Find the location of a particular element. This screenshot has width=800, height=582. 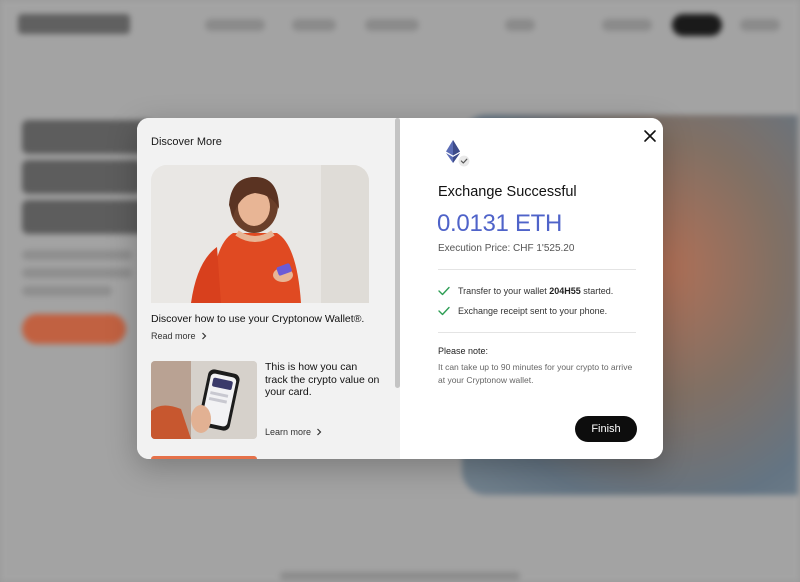

transfer-status-row: Transfer to your wallet 204H55 started. is located at coordinates (525, 291).